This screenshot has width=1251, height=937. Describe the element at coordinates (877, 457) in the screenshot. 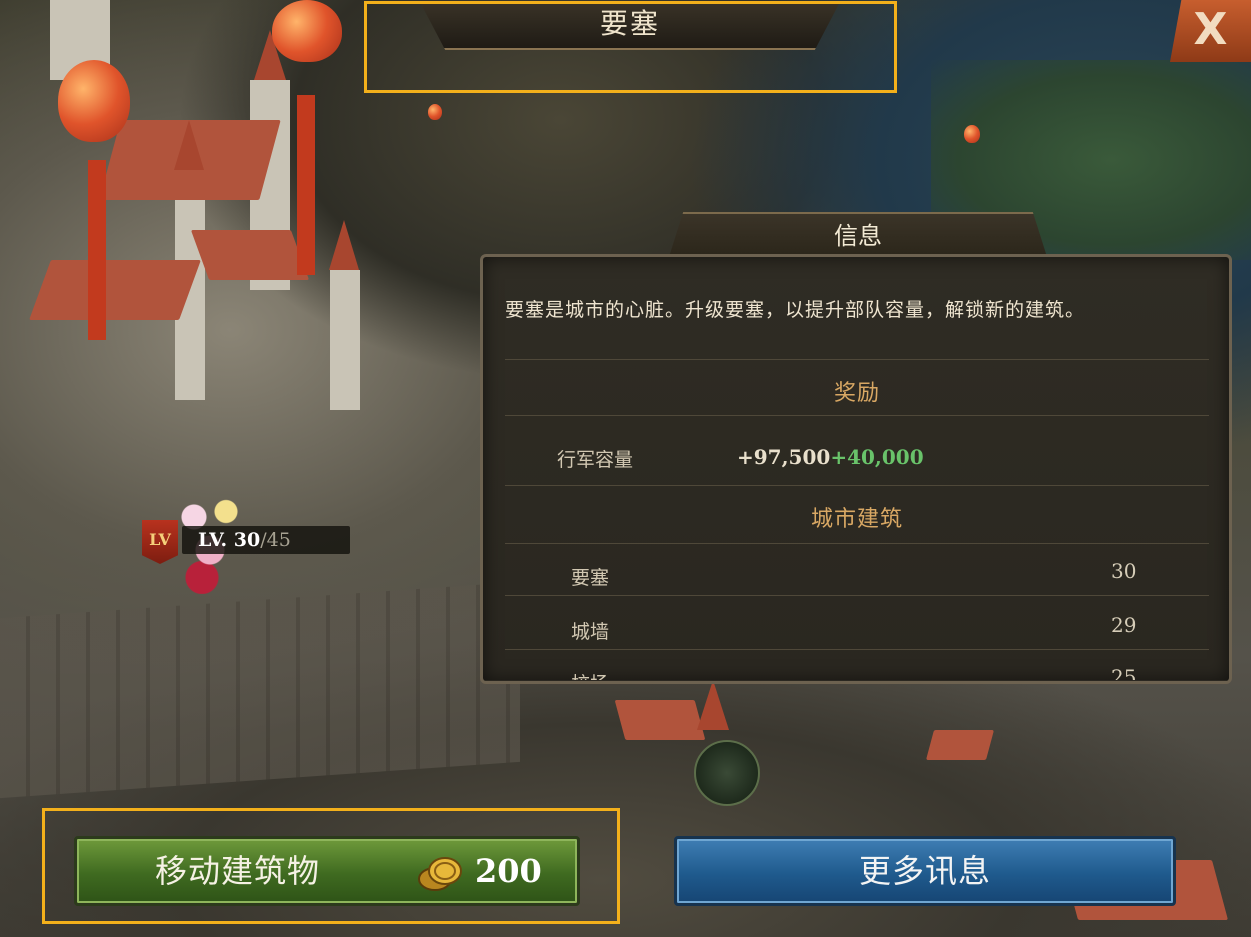

I see `march-capacity-bonus: +40,000` at that location.